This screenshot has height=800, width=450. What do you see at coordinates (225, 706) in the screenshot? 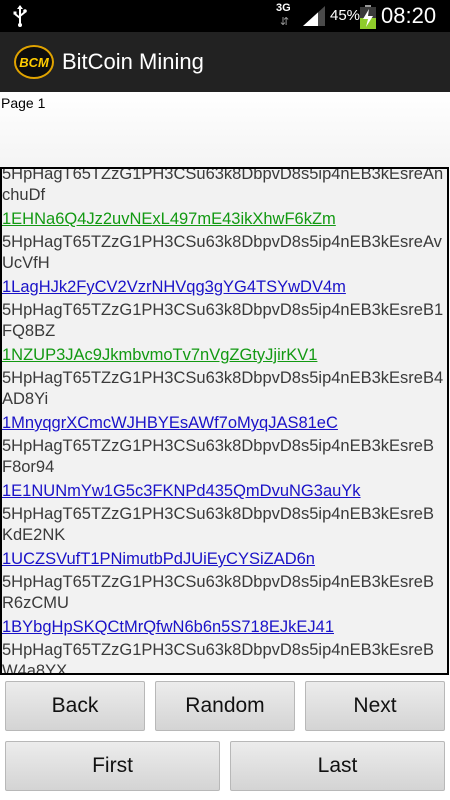
I see `random-button: Random` at bounding box center [225, 706].